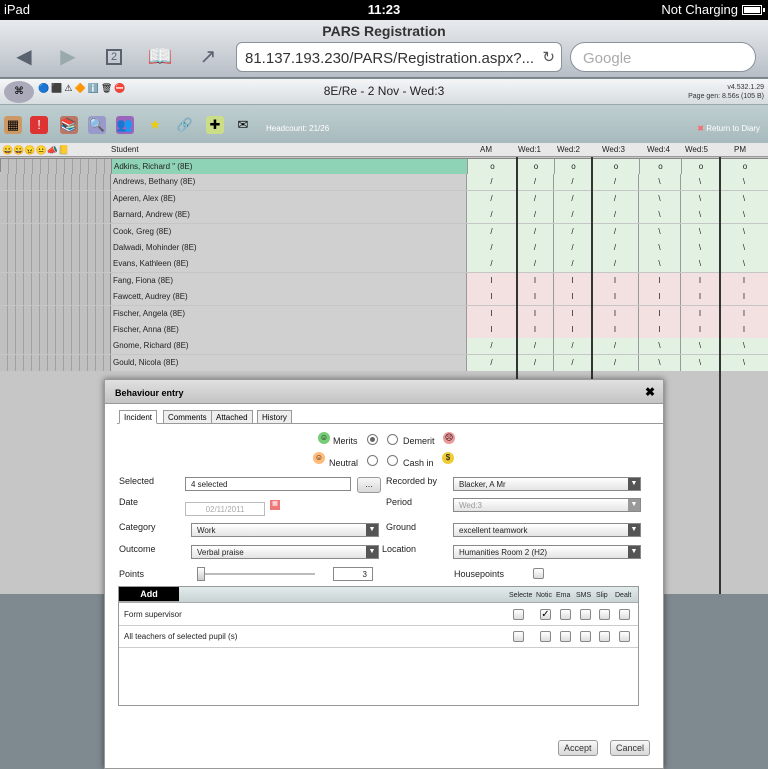  Describe the element at coordinates (392, 439) in the screenshot. I see `demerit-radio` at that location.